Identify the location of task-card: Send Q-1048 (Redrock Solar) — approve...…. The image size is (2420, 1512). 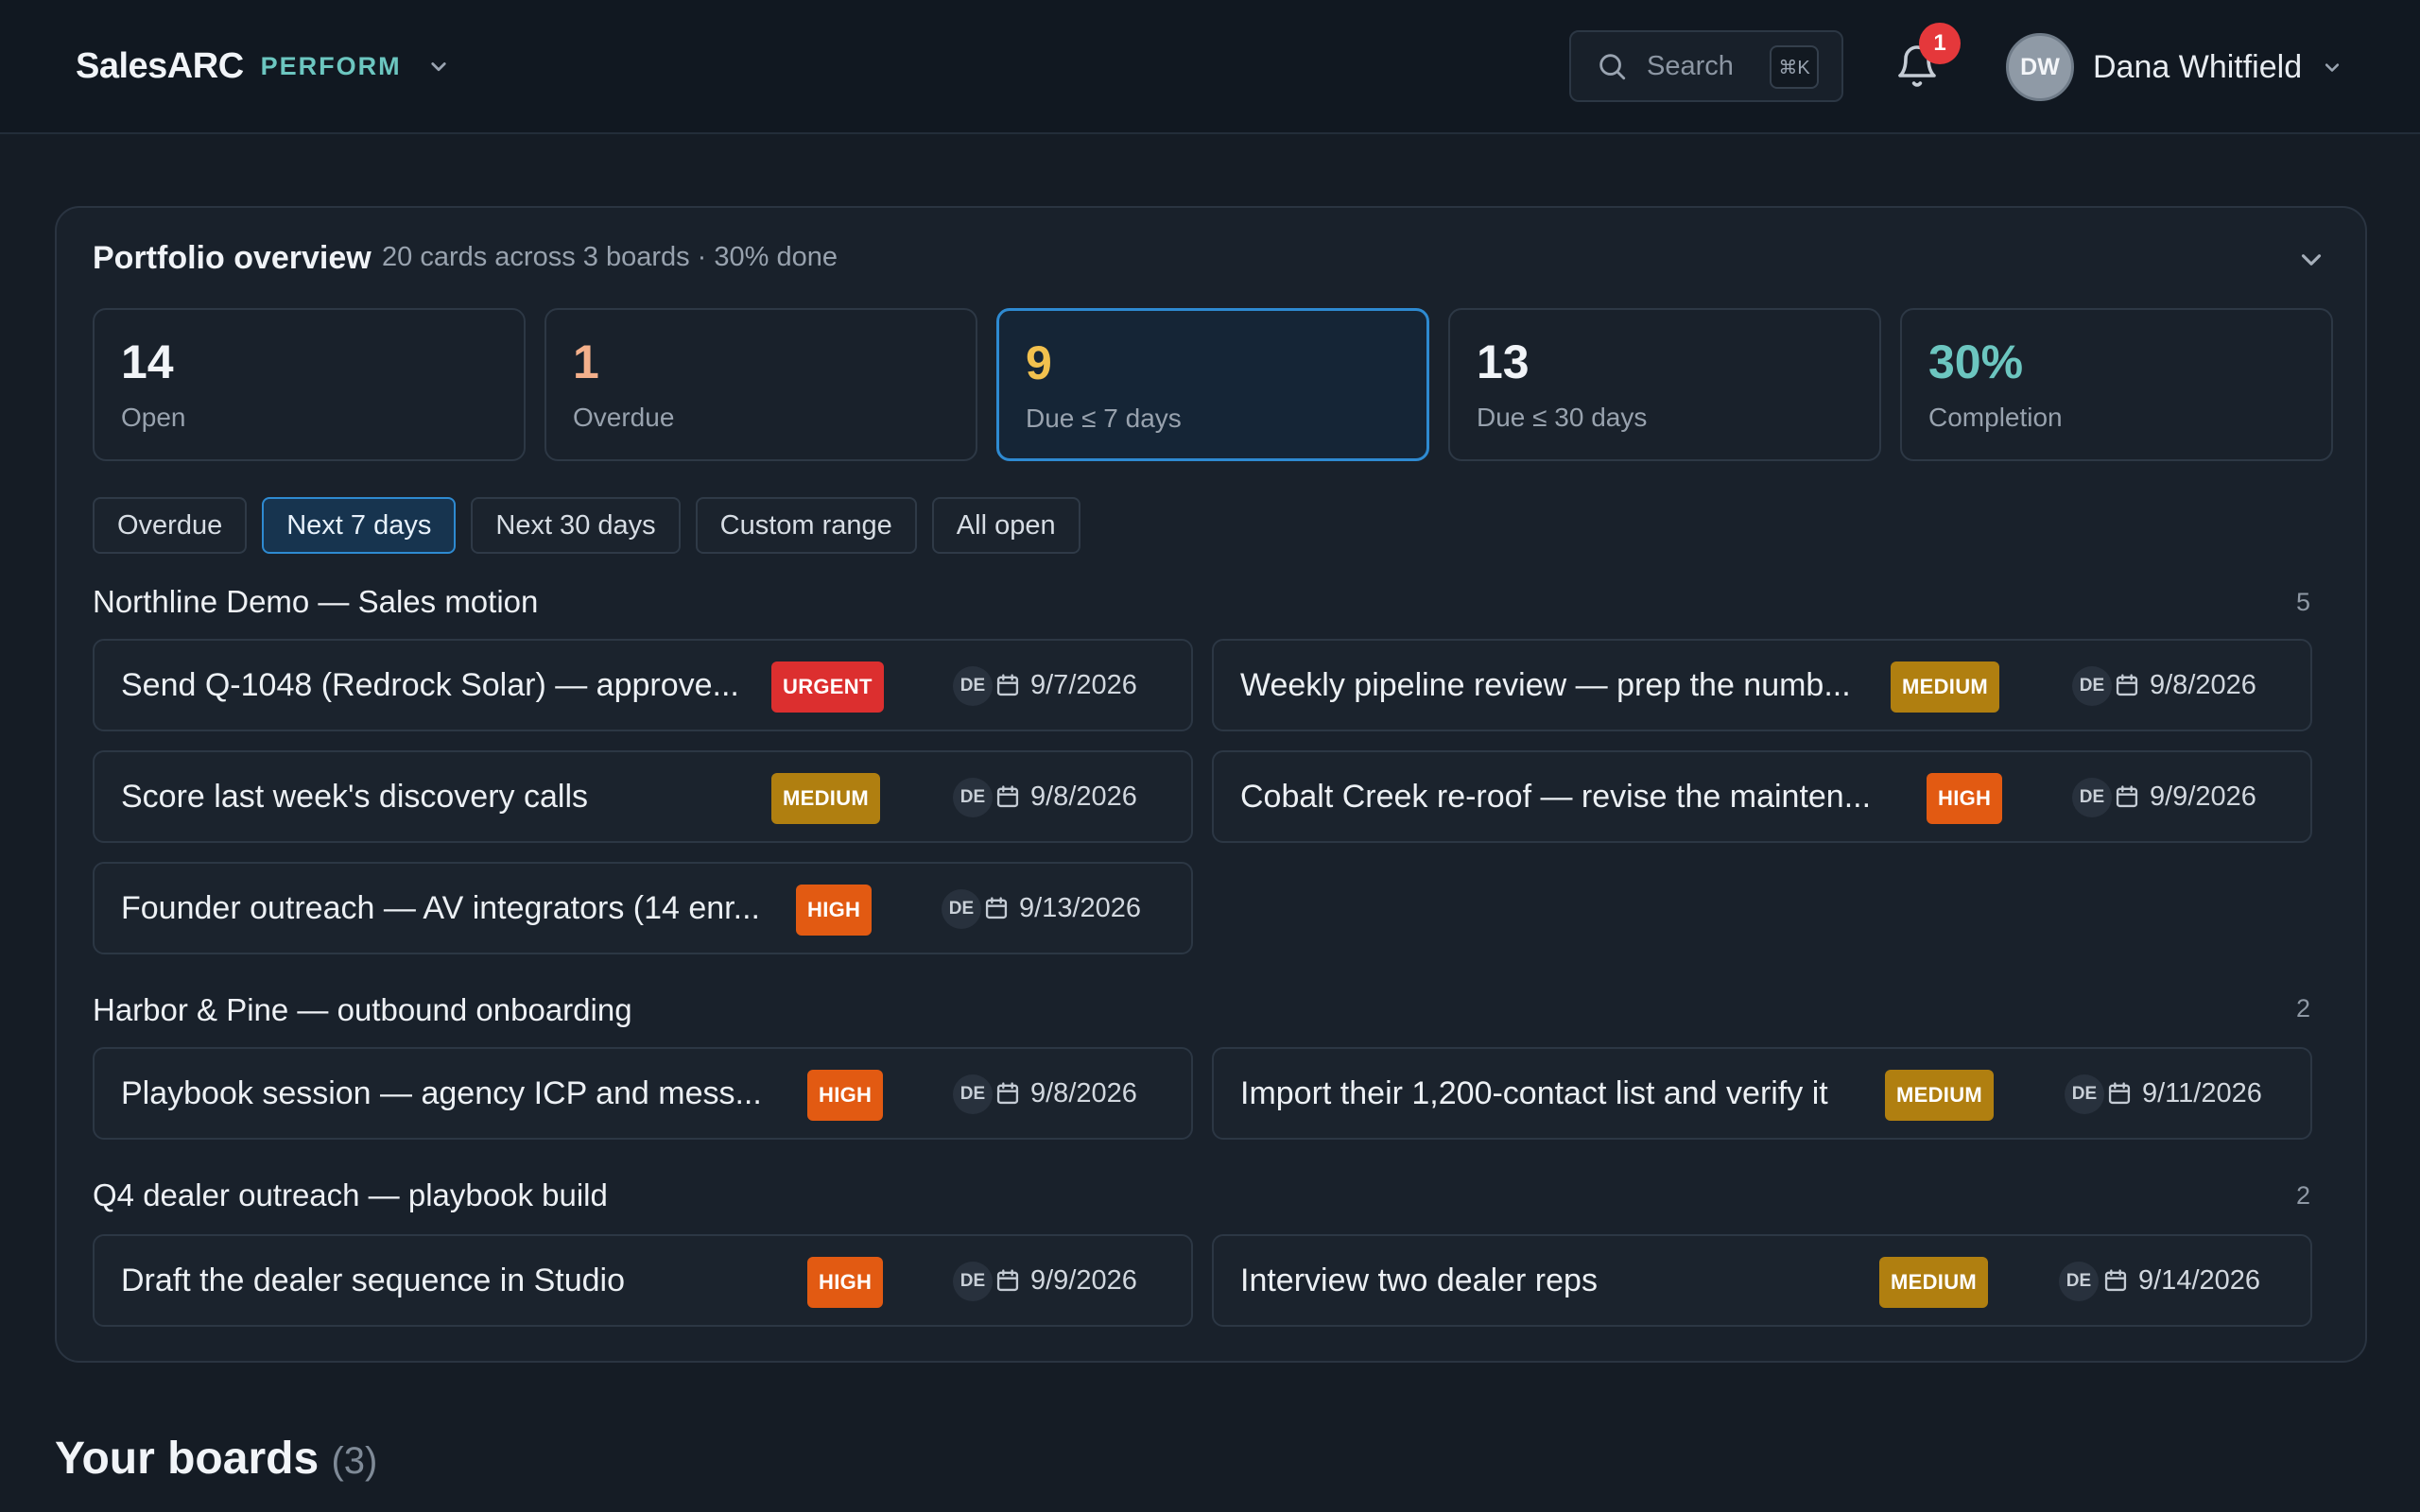
(643, 685).